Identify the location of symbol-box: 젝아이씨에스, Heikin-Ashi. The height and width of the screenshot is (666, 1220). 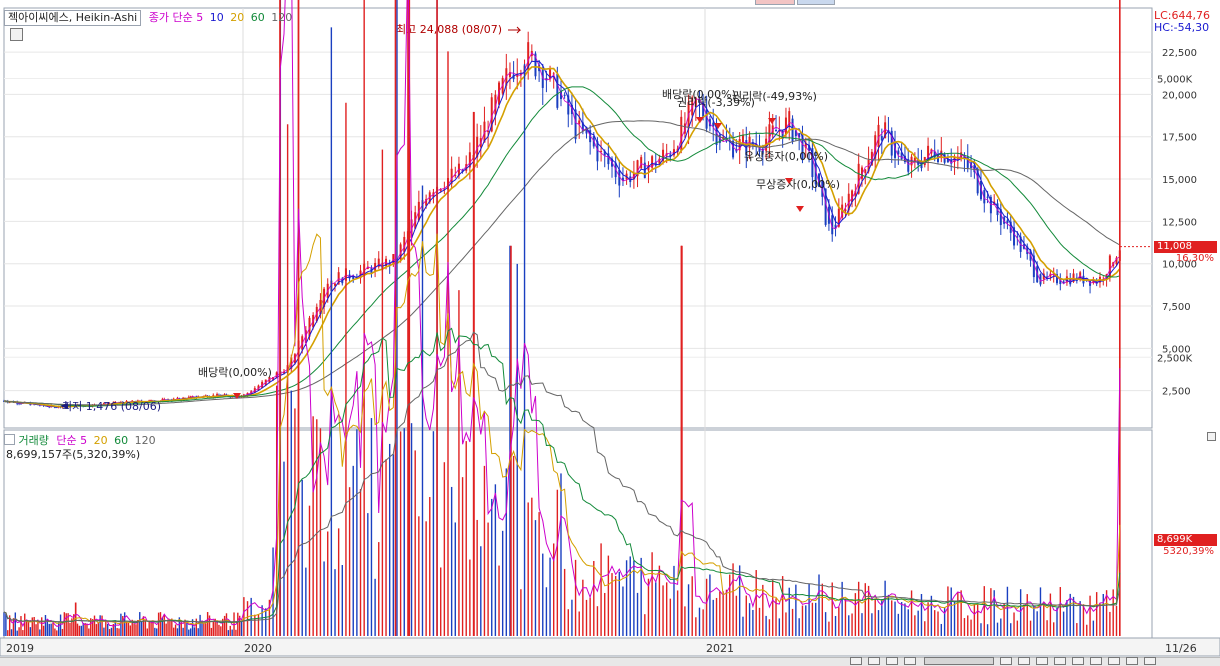
(73, 18).